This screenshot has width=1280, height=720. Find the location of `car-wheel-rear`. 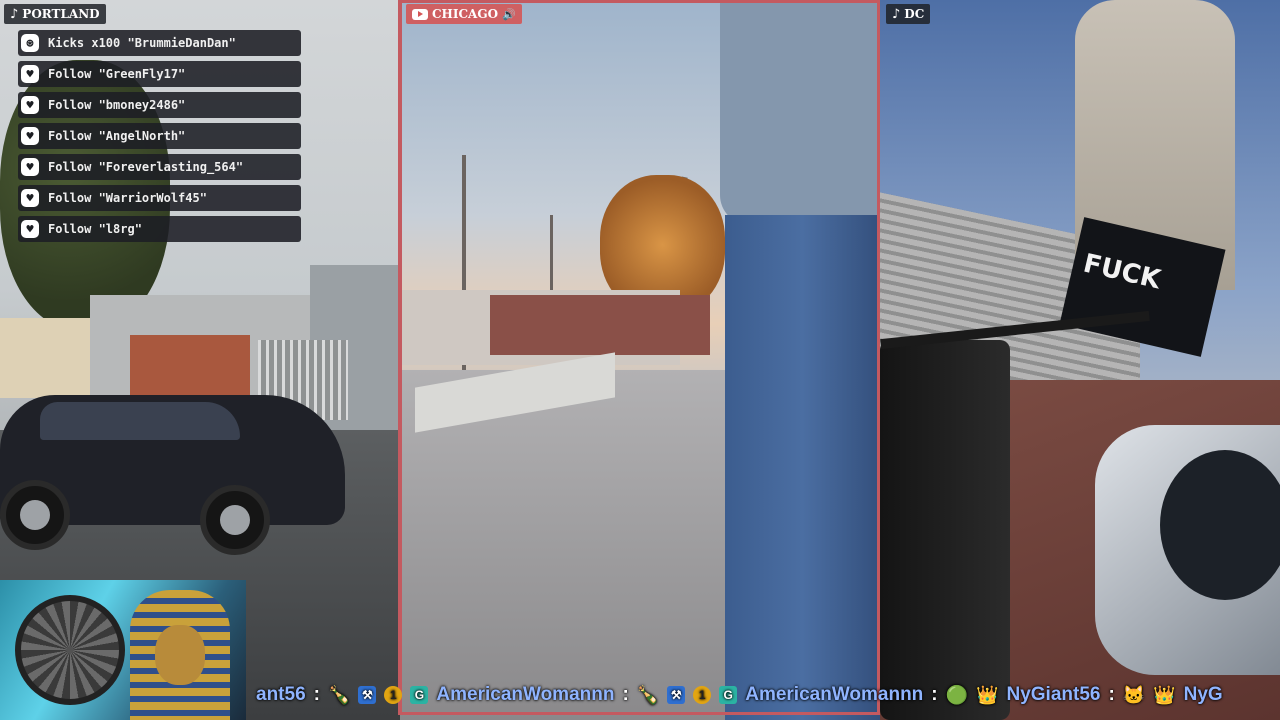

car-wheel-rear is located at coordinates (35, 515).